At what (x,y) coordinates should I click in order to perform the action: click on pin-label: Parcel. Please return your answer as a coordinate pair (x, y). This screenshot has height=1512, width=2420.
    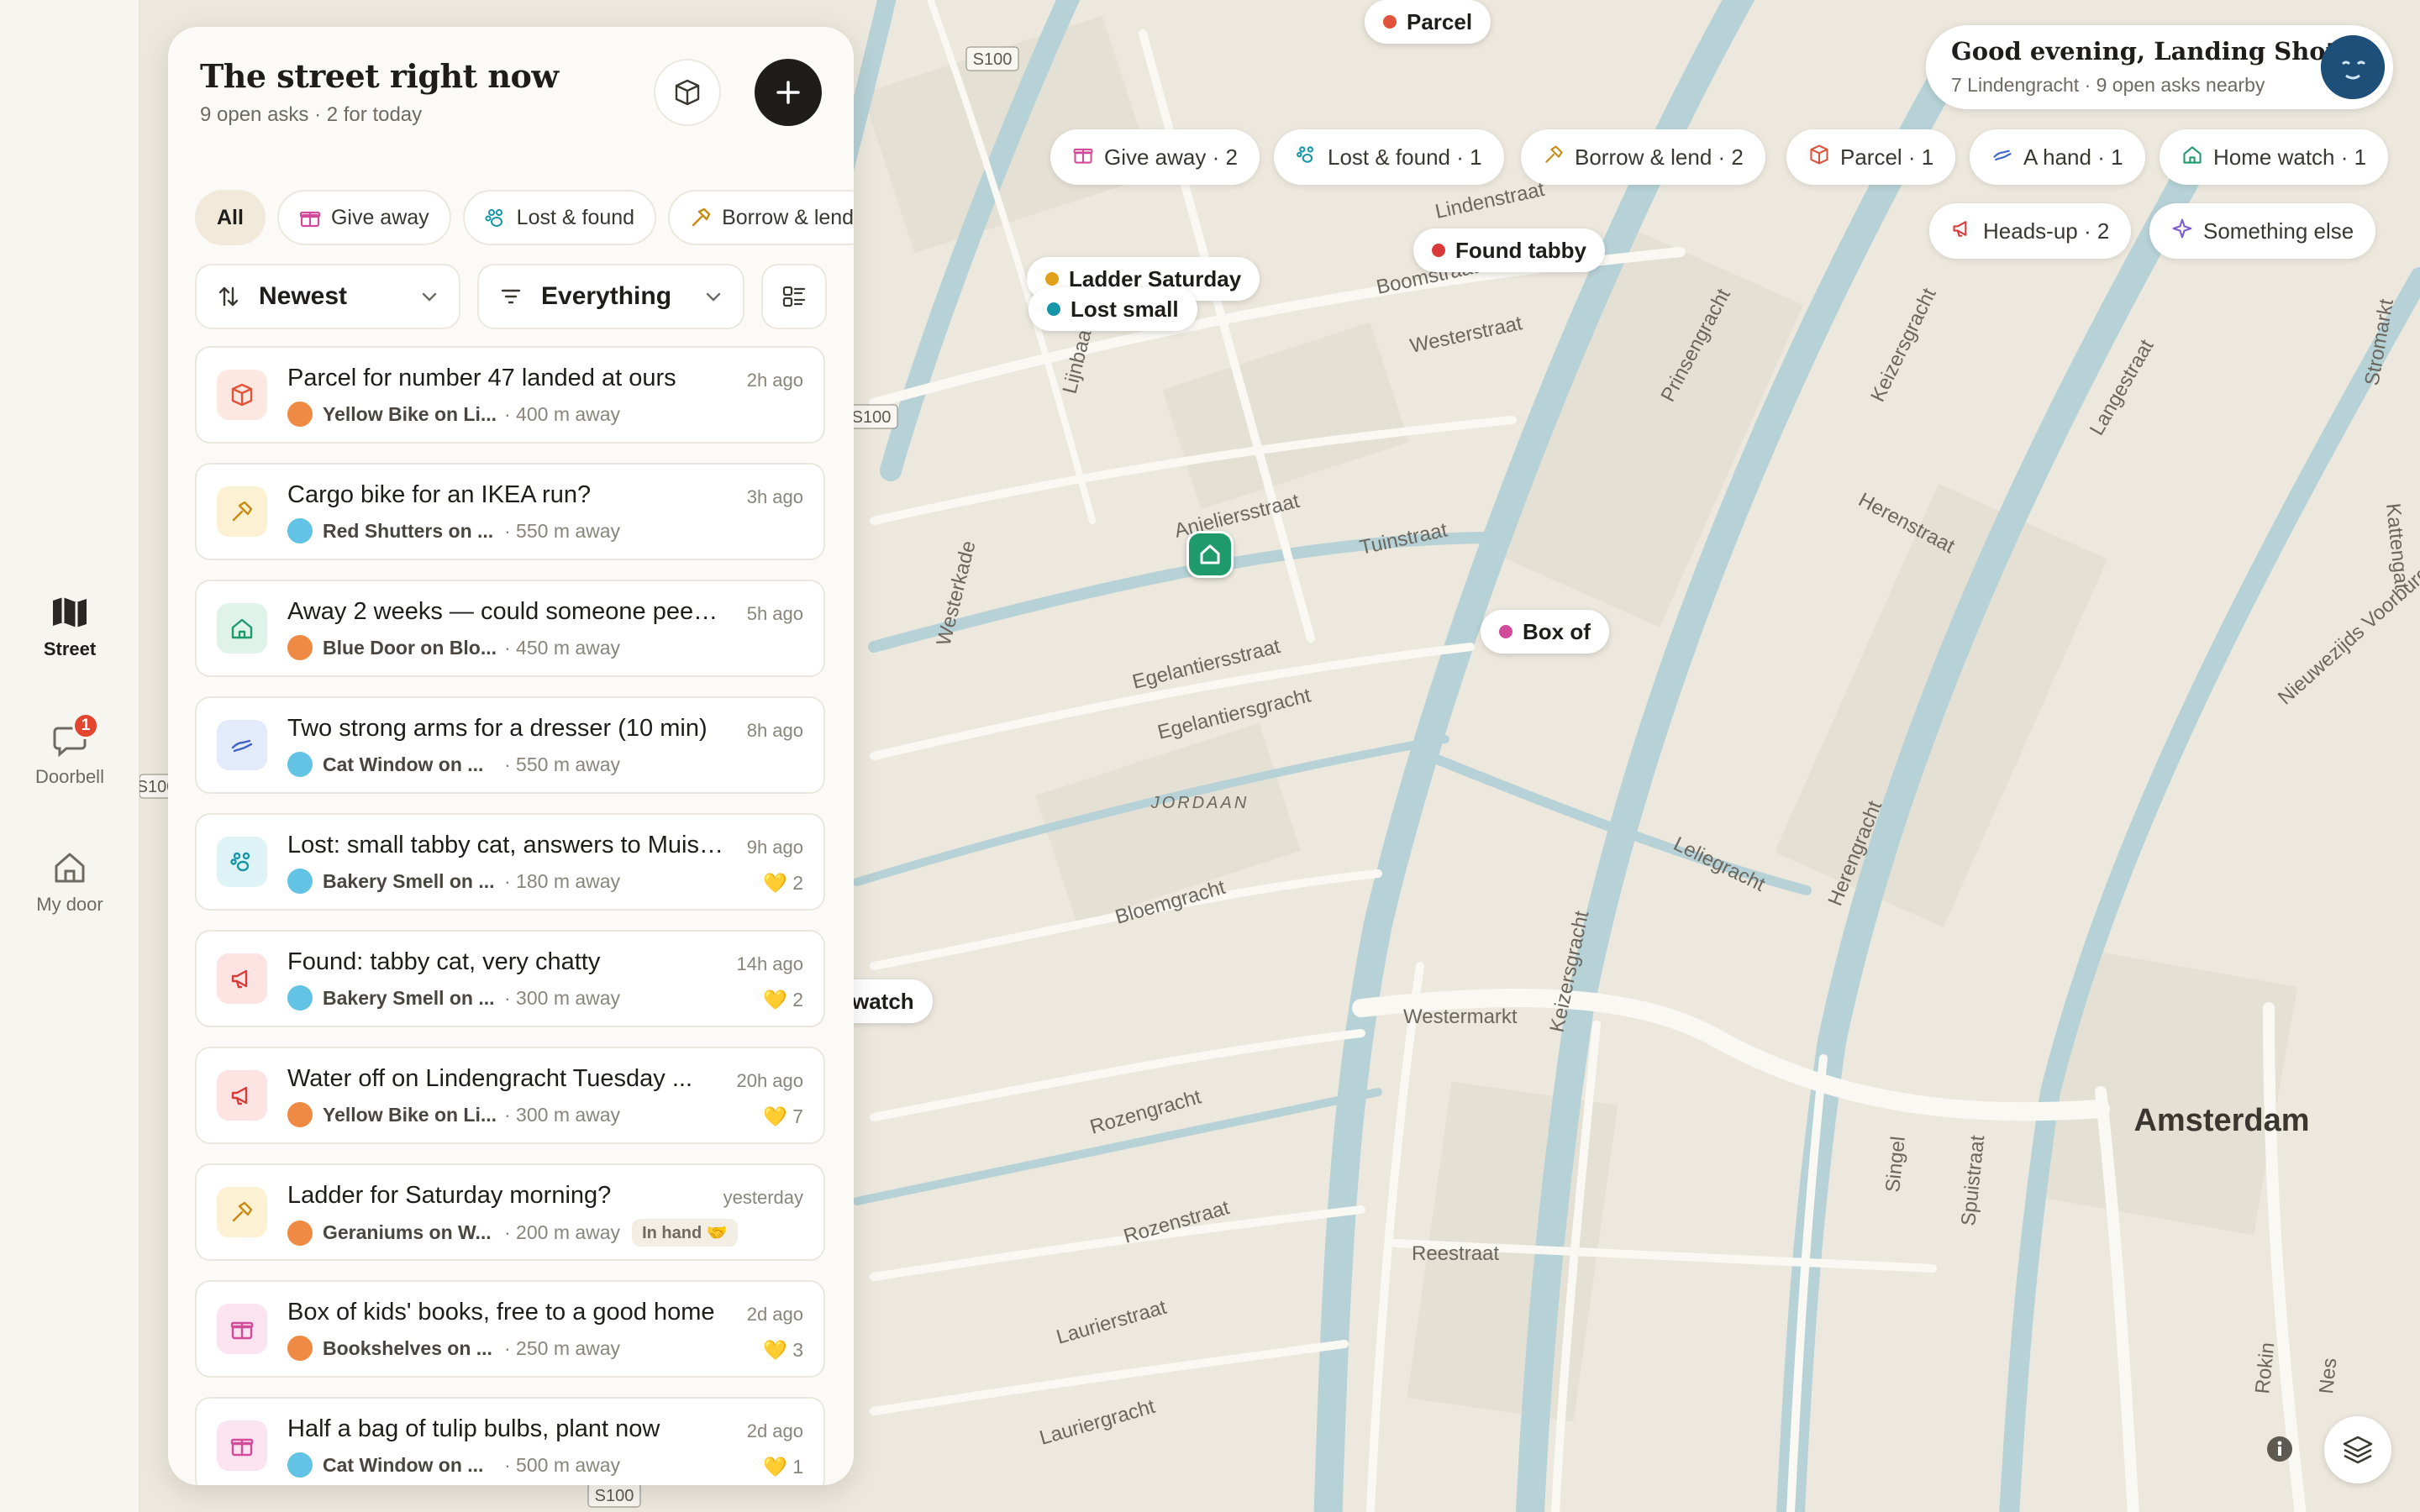
    Looking at the image, I should click on (1440, 21).